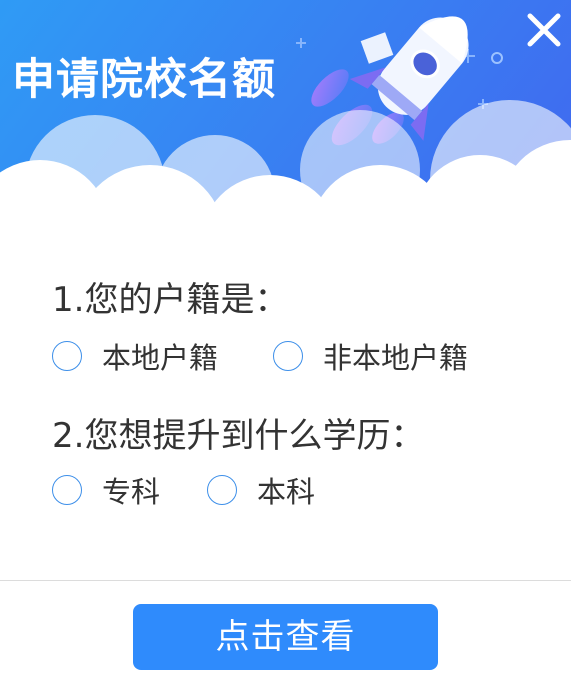  What do you see at coordinates (285, 580) in the screenshot?
I see `footer-divider` at bounding box center [285, 580].